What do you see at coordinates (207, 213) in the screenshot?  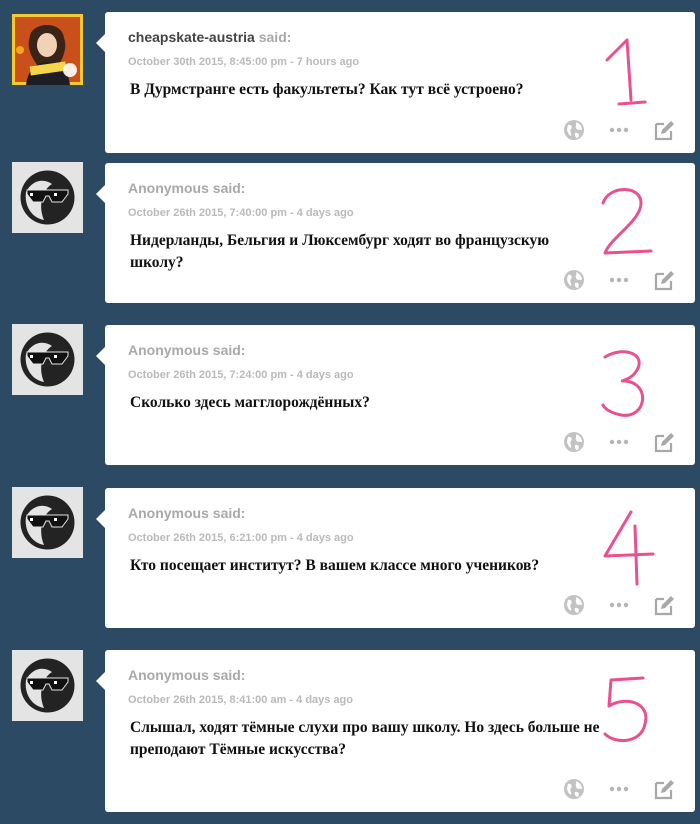 I see `post-date: October 26th 2015, 7:40:00 pm` at bounding box center [207, 213].